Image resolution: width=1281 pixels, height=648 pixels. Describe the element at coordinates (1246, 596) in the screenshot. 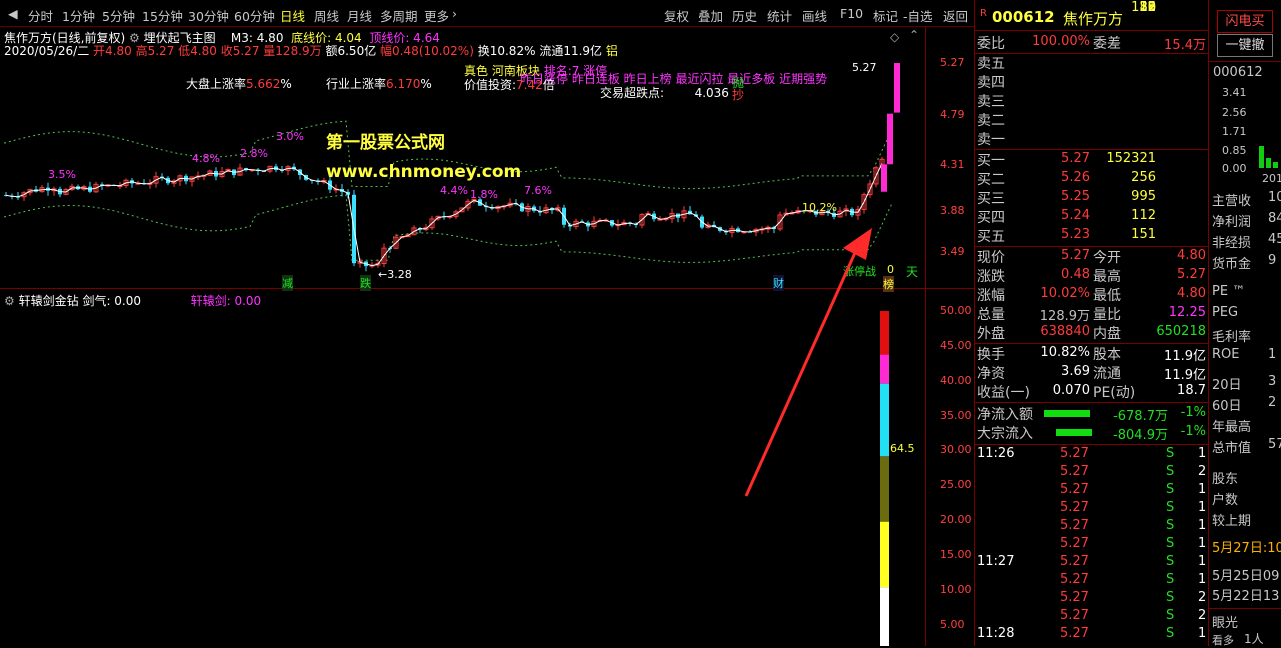

I see `far-date: 5月22日13` at that location.